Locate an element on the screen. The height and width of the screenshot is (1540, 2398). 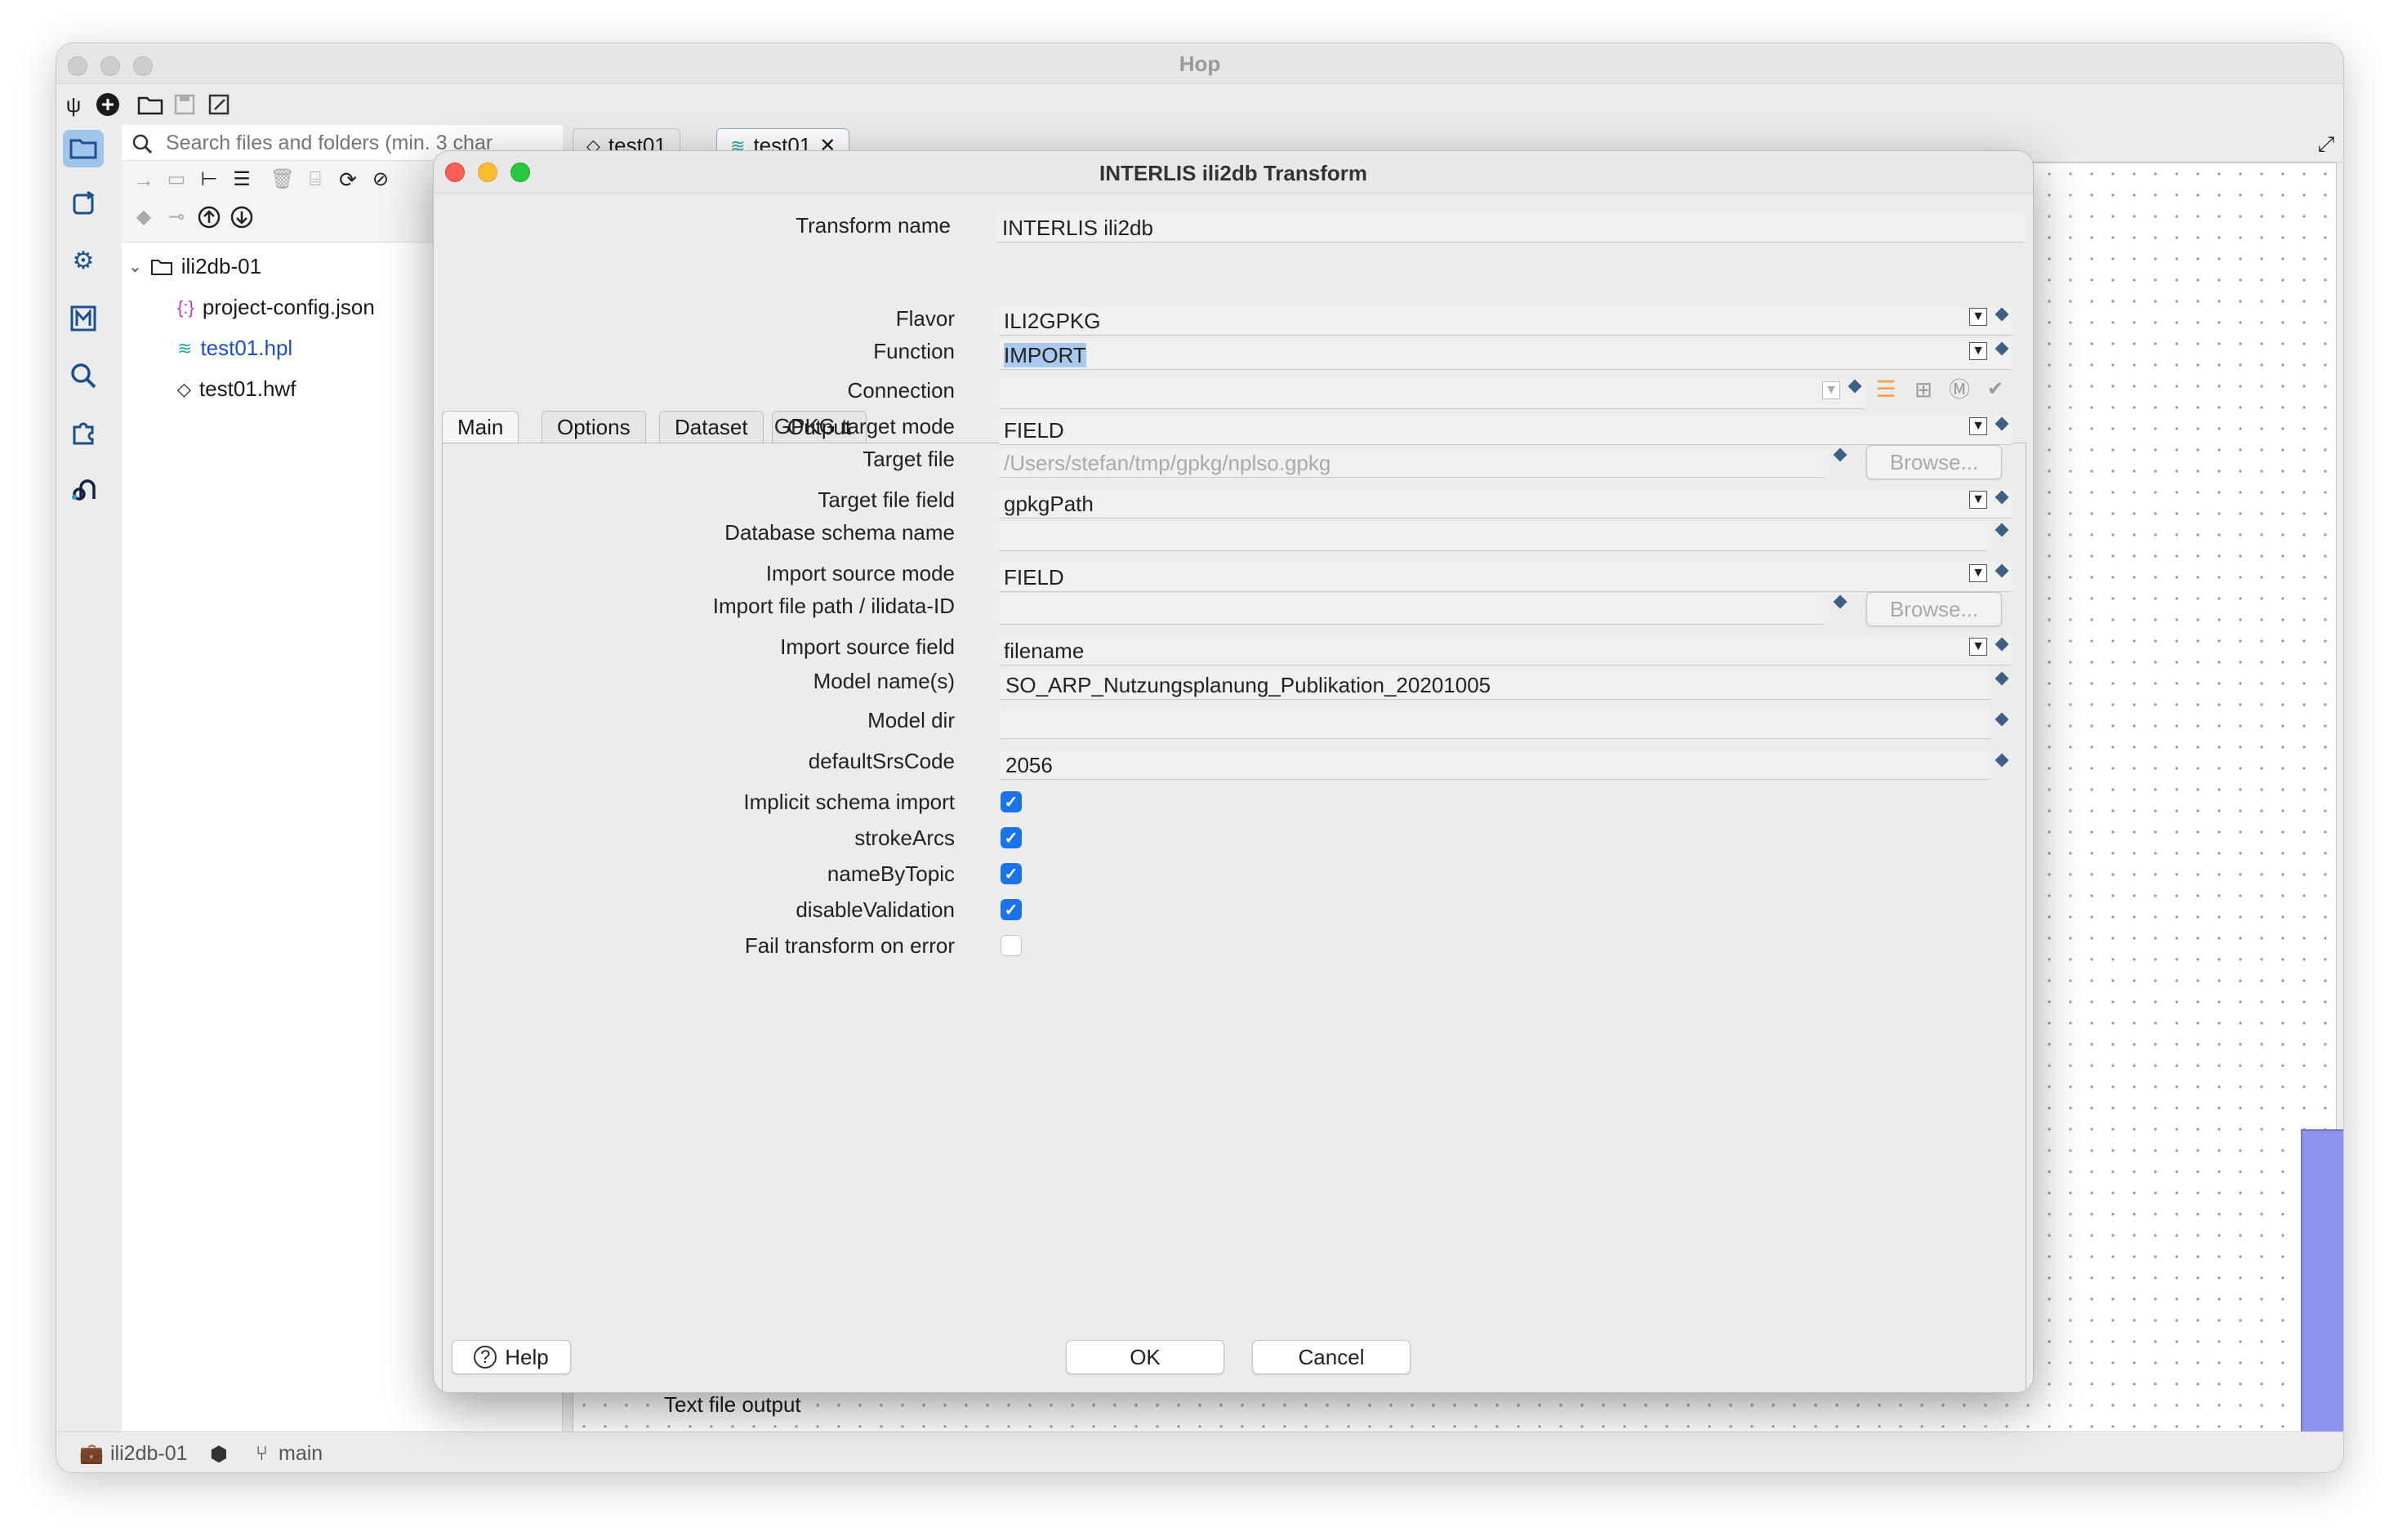
push-icon is located at coordinates (209, 217).